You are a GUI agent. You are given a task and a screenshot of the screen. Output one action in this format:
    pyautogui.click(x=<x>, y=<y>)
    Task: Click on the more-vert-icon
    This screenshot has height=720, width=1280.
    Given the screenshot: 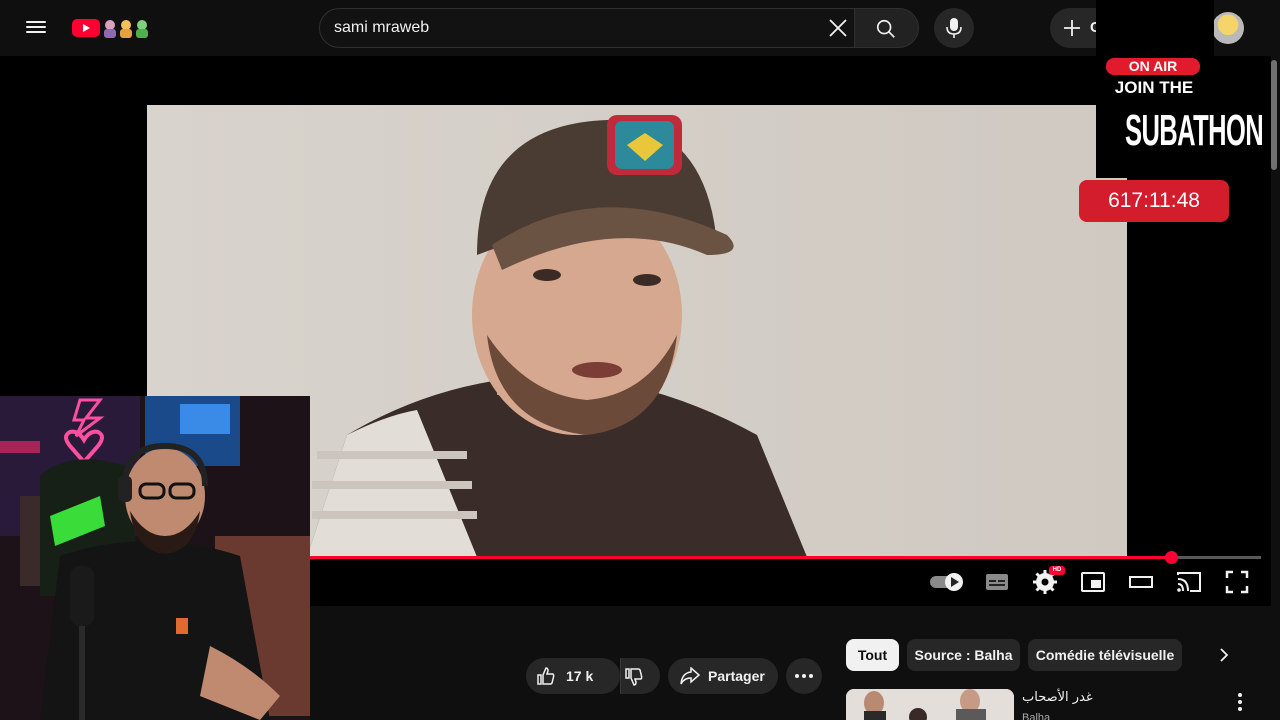 What is the action you would take?
    pyautogui.click(x=1240, y=702)
    